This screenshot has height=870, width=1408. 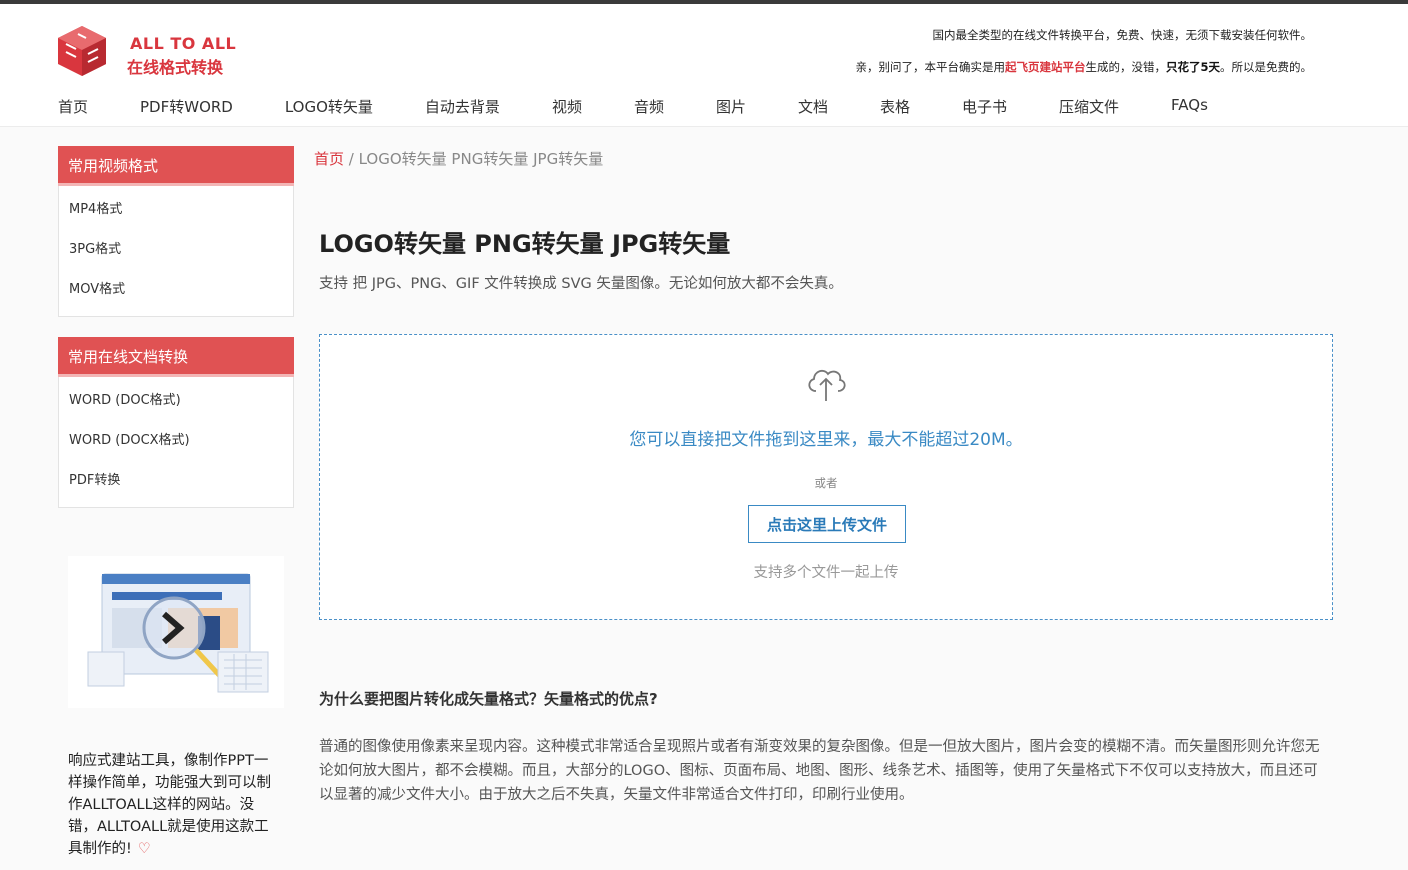 What do you see at coordinates (984, 106) in the screenshot?
I see `nav-ebook: 电子书` at bounding box center [984, 106].